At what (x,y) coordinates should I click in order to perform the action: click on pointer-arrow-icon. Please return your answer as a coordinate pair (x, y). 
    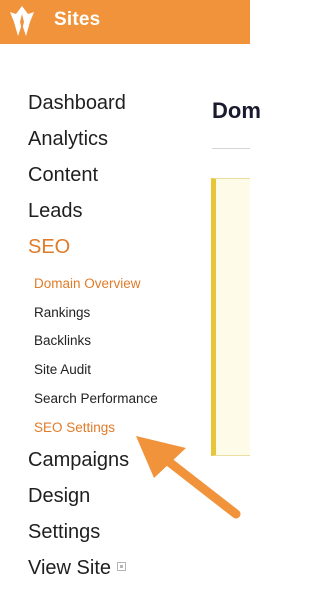
    Looking at the image, I should click on (188, 477).